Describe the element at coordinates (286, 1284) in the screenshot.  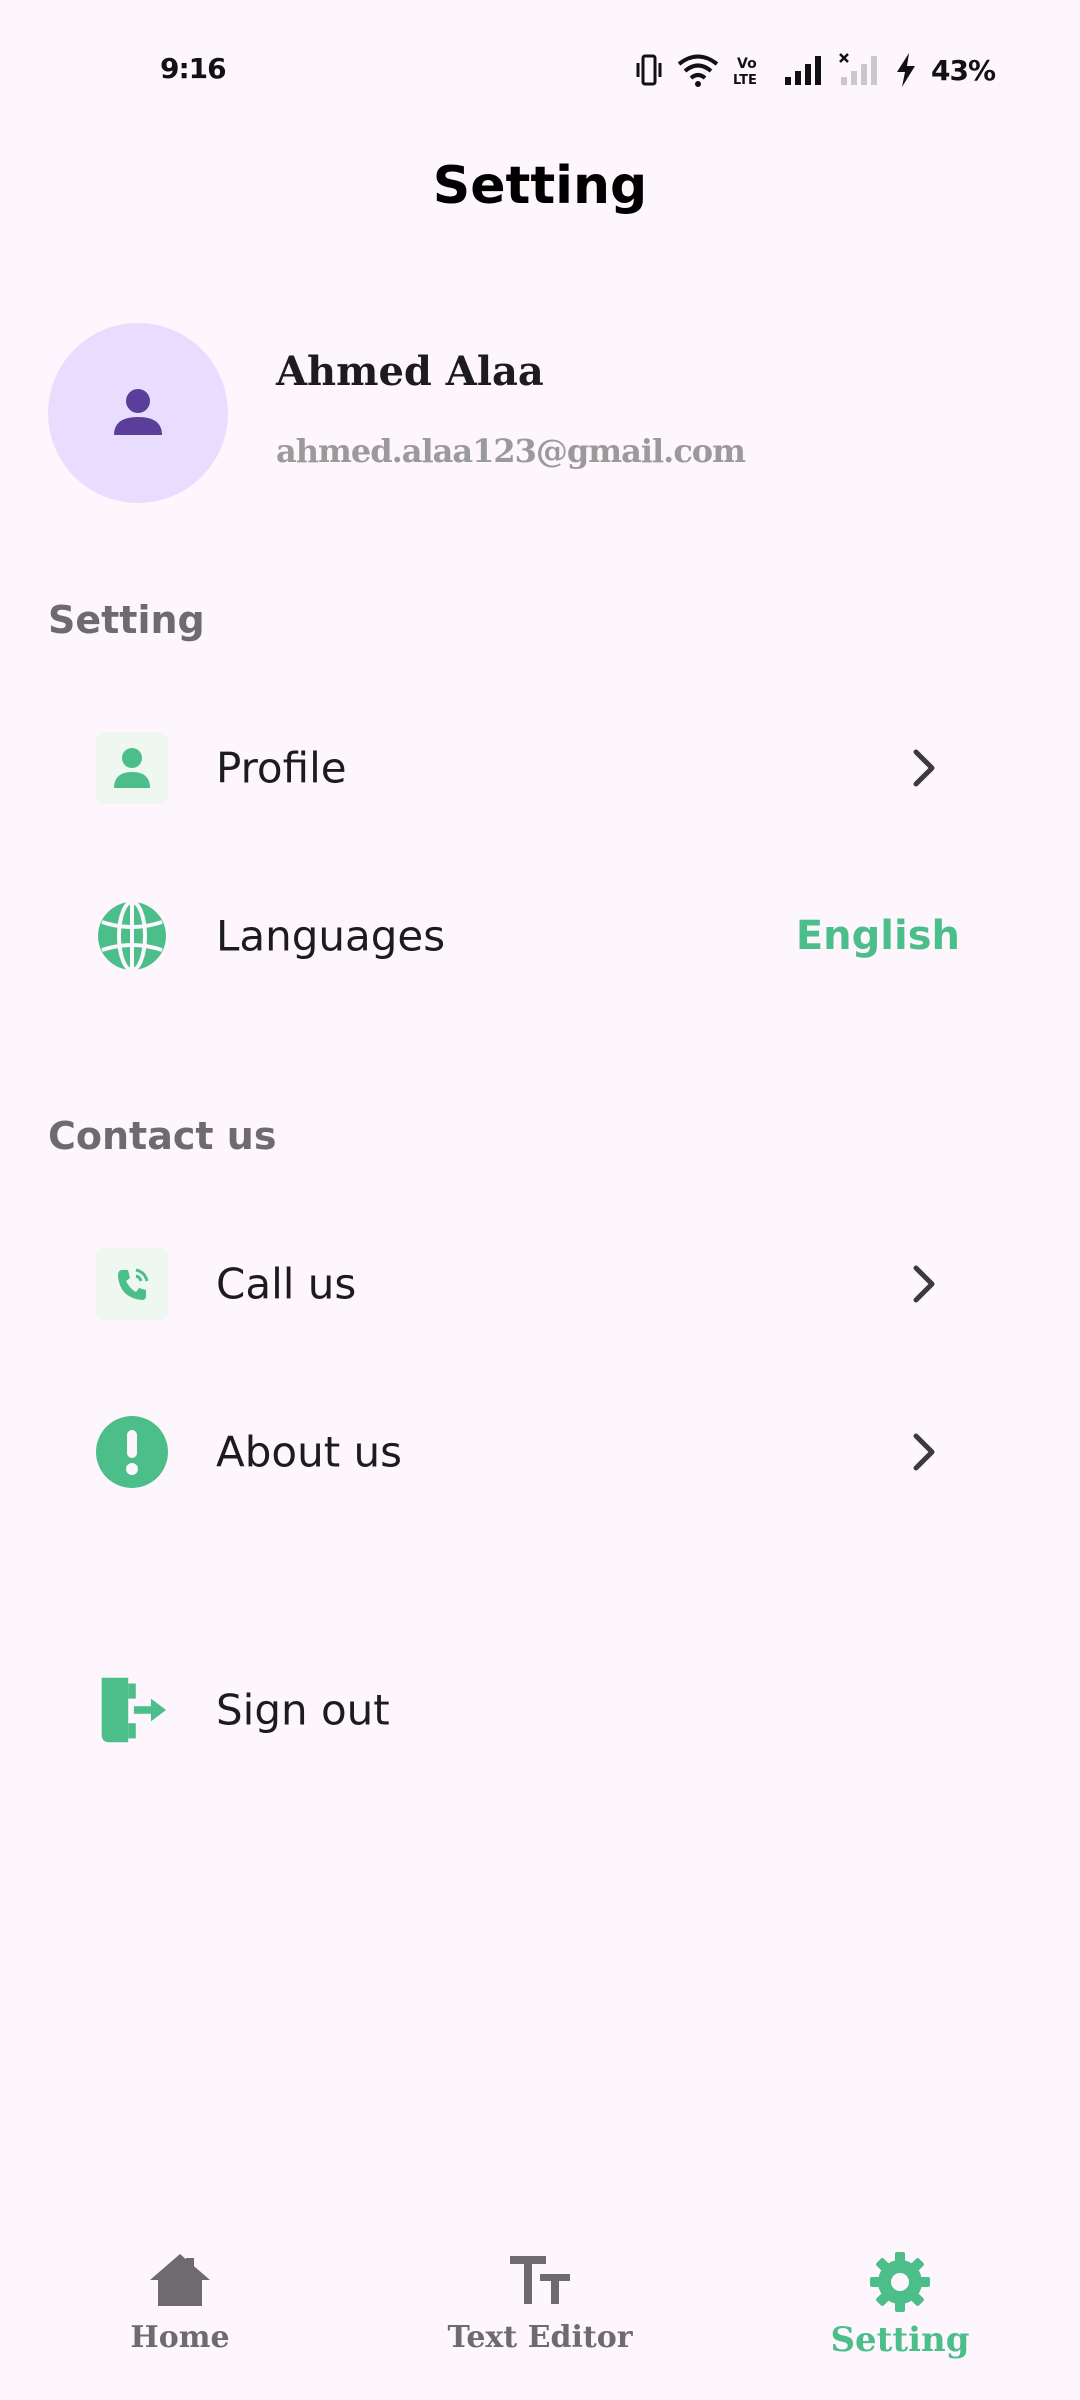
I see `call-us-label: Call us` at that location.